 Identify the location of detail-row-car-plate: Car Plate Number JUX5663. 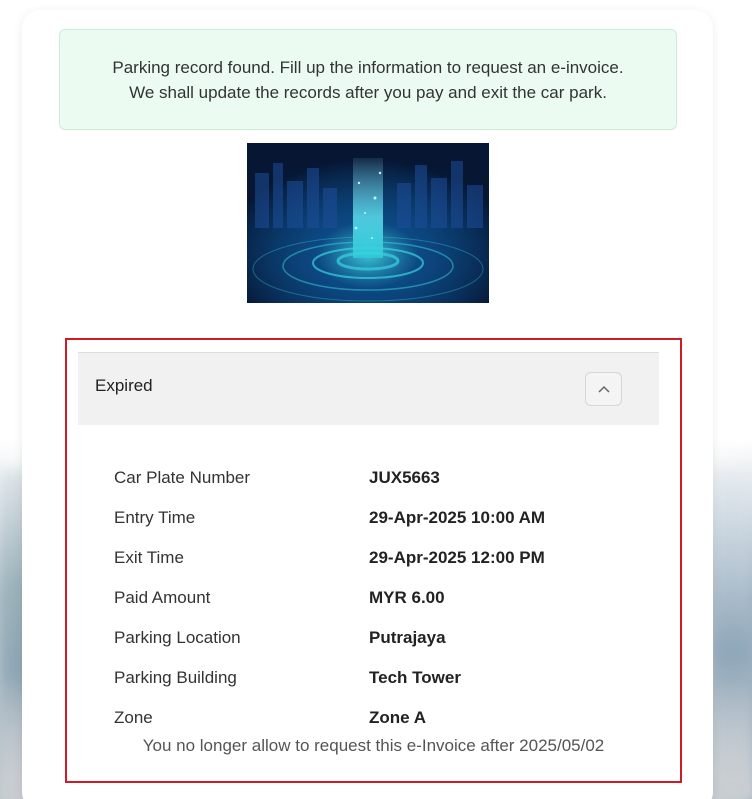
(374, 478).